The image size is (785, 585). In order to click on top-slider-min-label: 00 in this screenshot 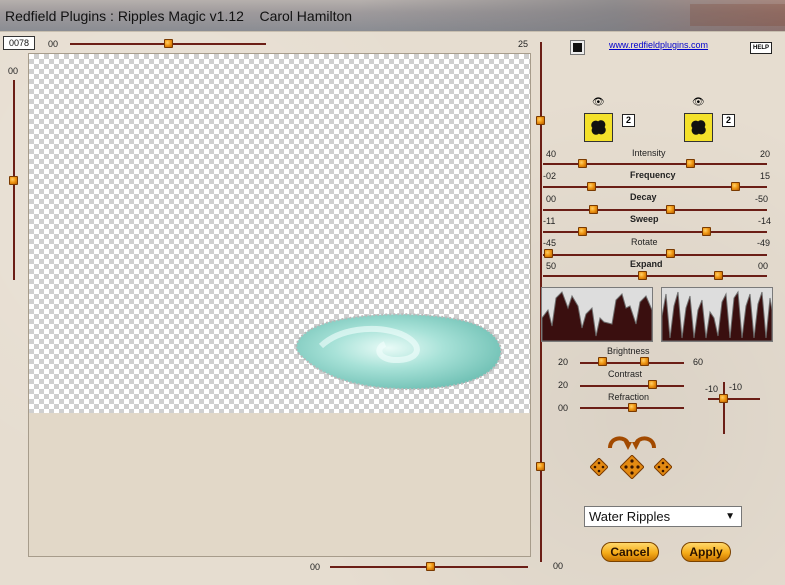, I will do `click(53, 44)`.